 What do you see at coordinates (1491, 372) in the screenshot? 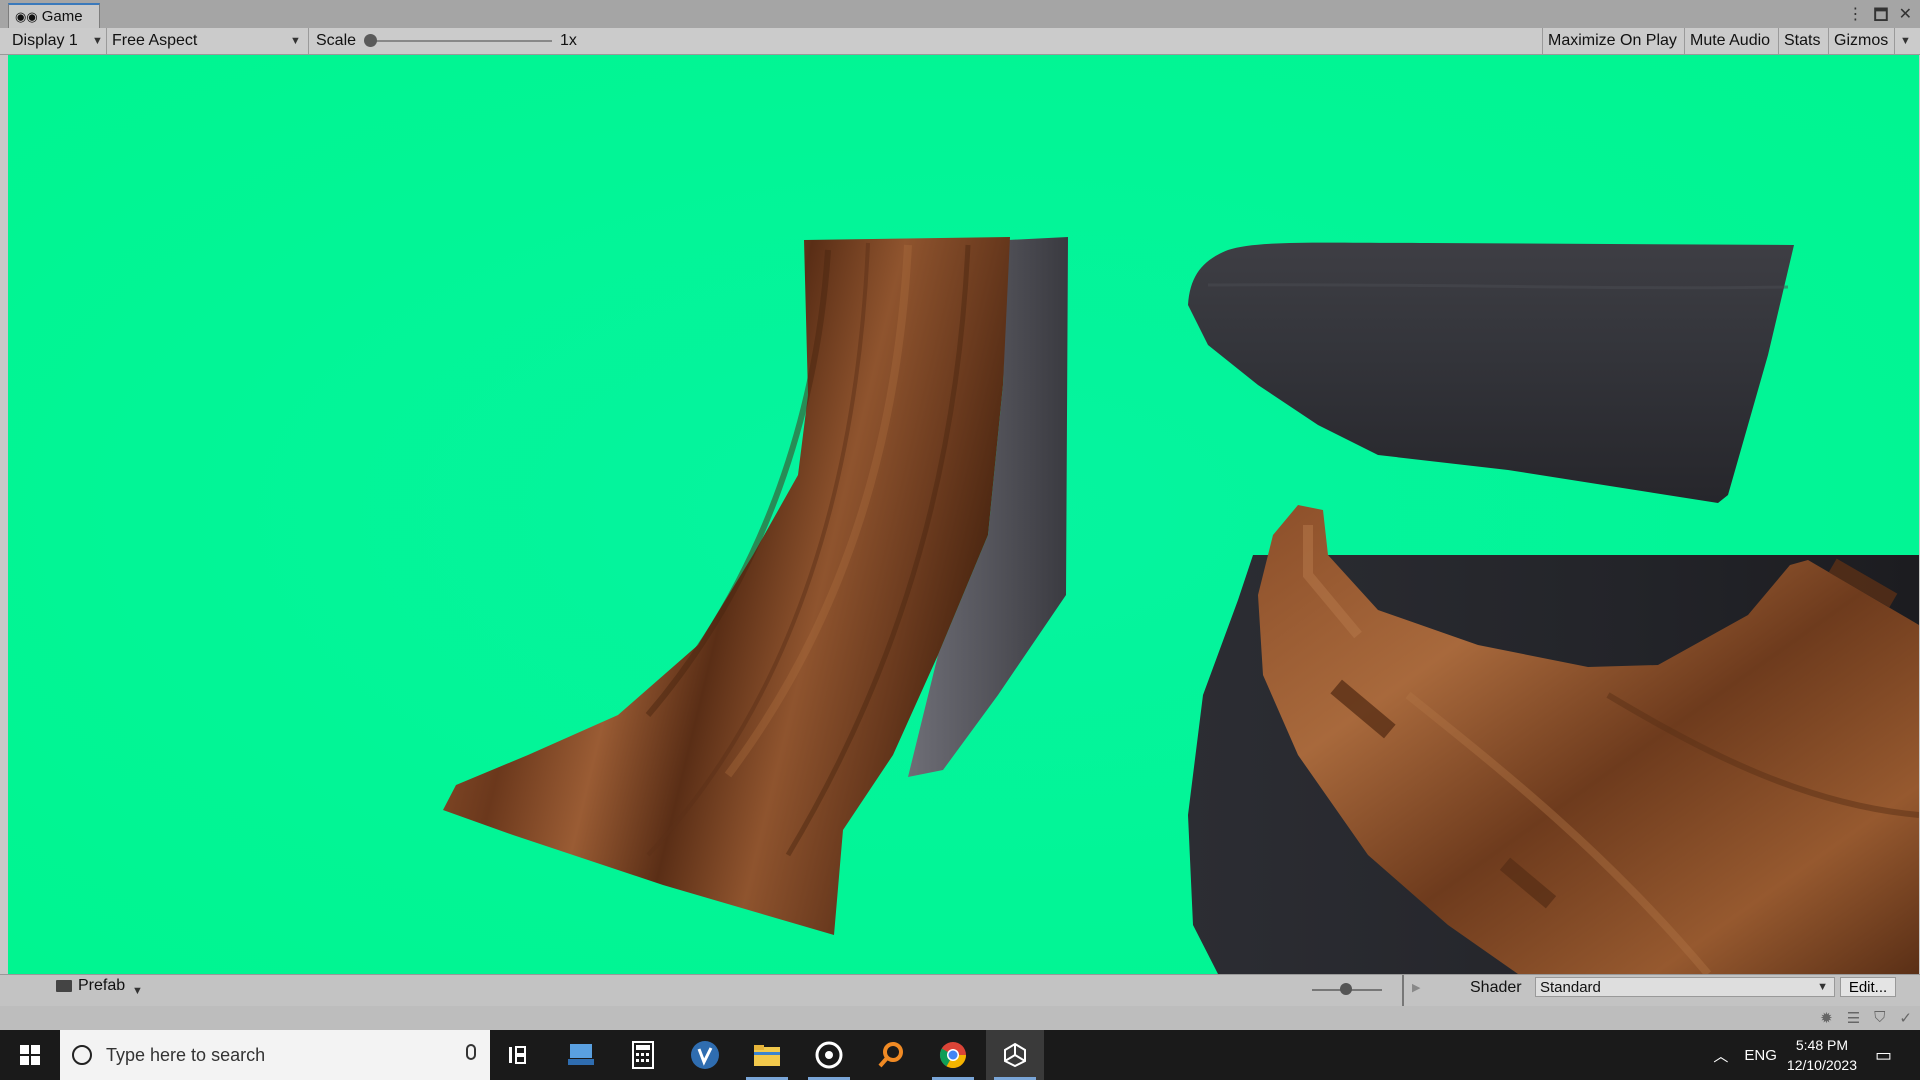
I see `metal-rail` at bounding box center [1491, 372].